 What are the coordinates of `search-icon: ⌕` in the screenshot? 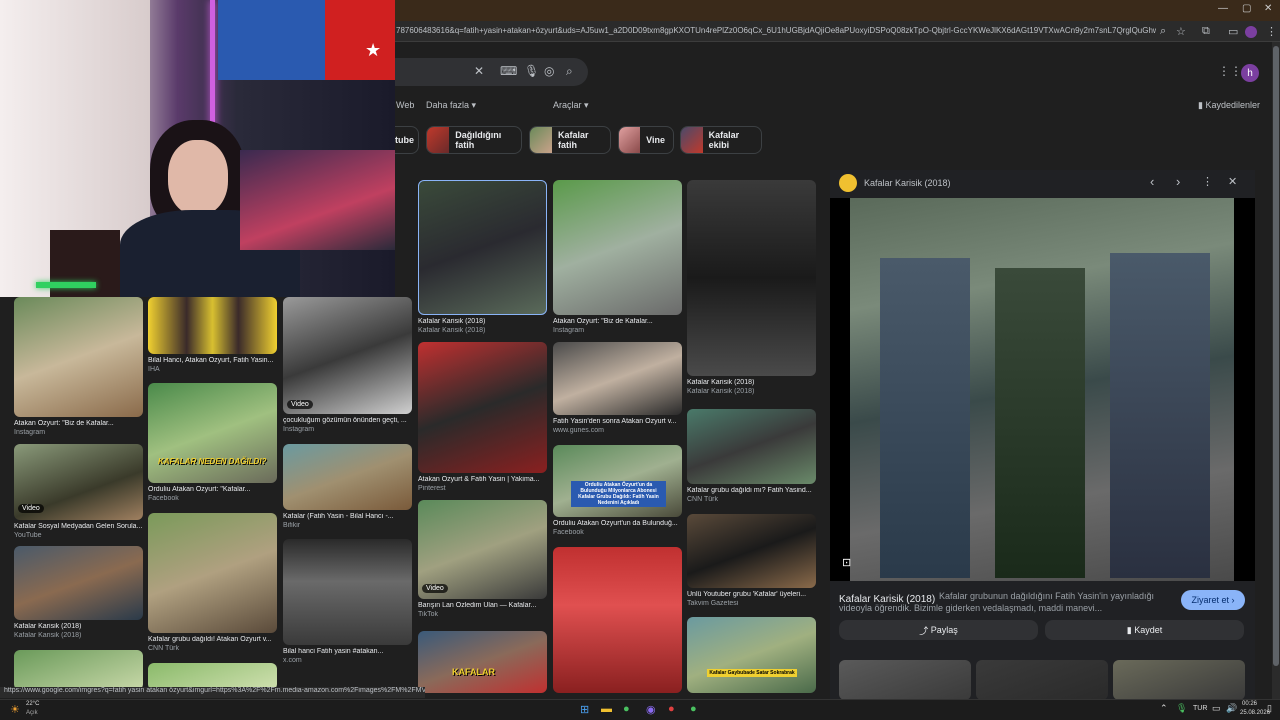 It's located at (1163, 31).